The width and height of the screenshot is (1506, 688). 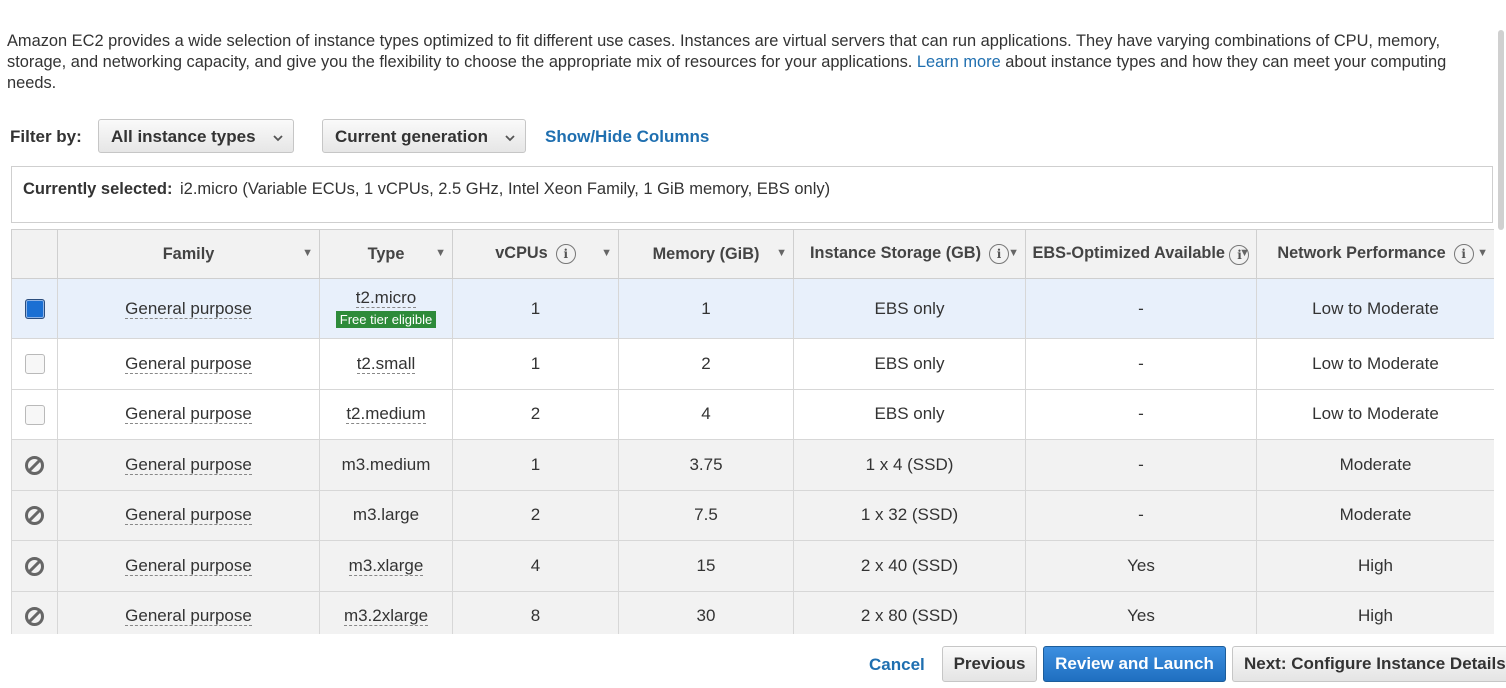 What do you see at coordinates (989, 664) in the screenshot?
I see `previous-button: Previous` at bounding box center [989, 664].